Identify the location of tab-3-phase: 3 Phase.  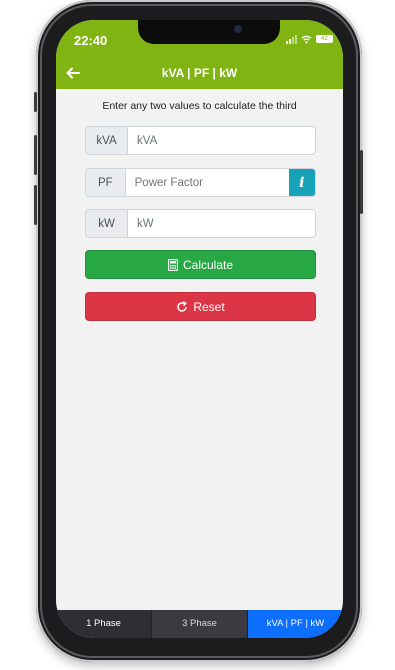
(200, 624).